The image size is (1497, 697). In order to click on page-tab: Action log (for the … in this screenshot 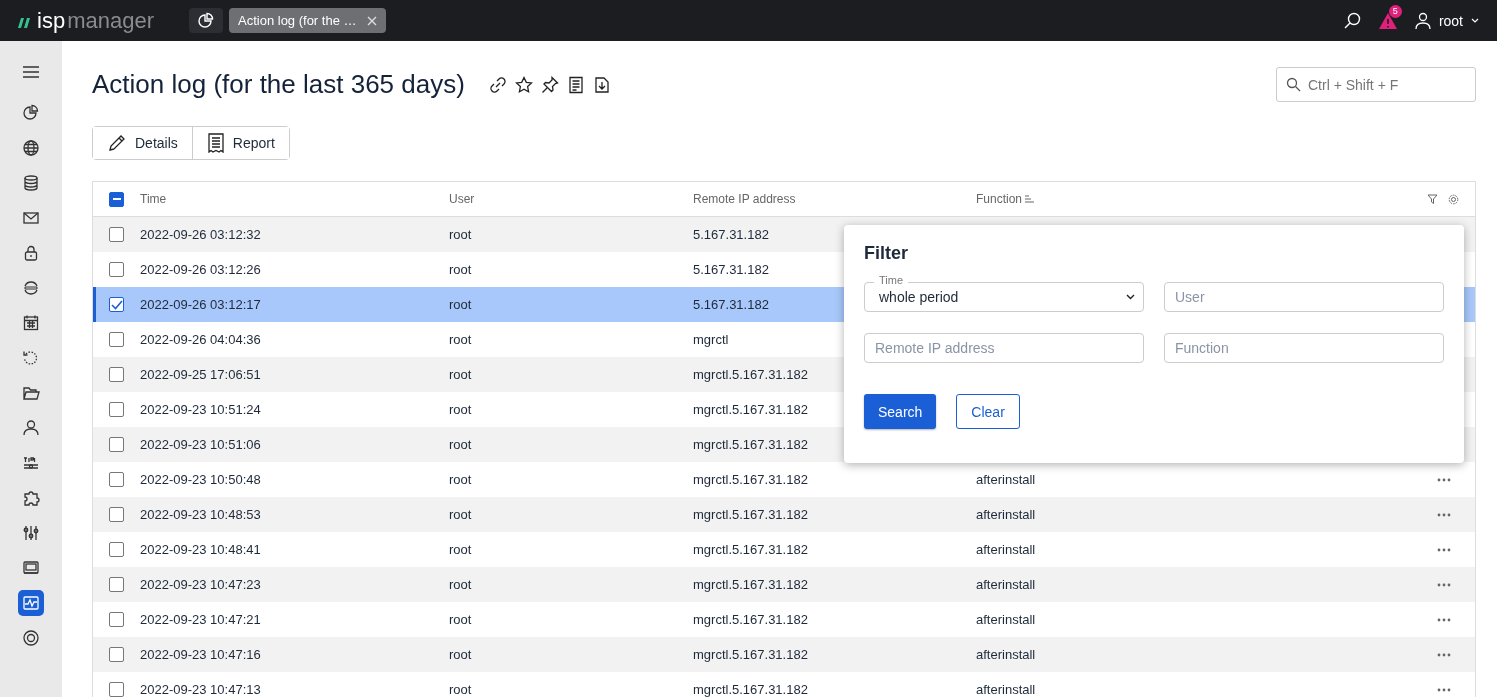, I will do `click(307, 20)`.